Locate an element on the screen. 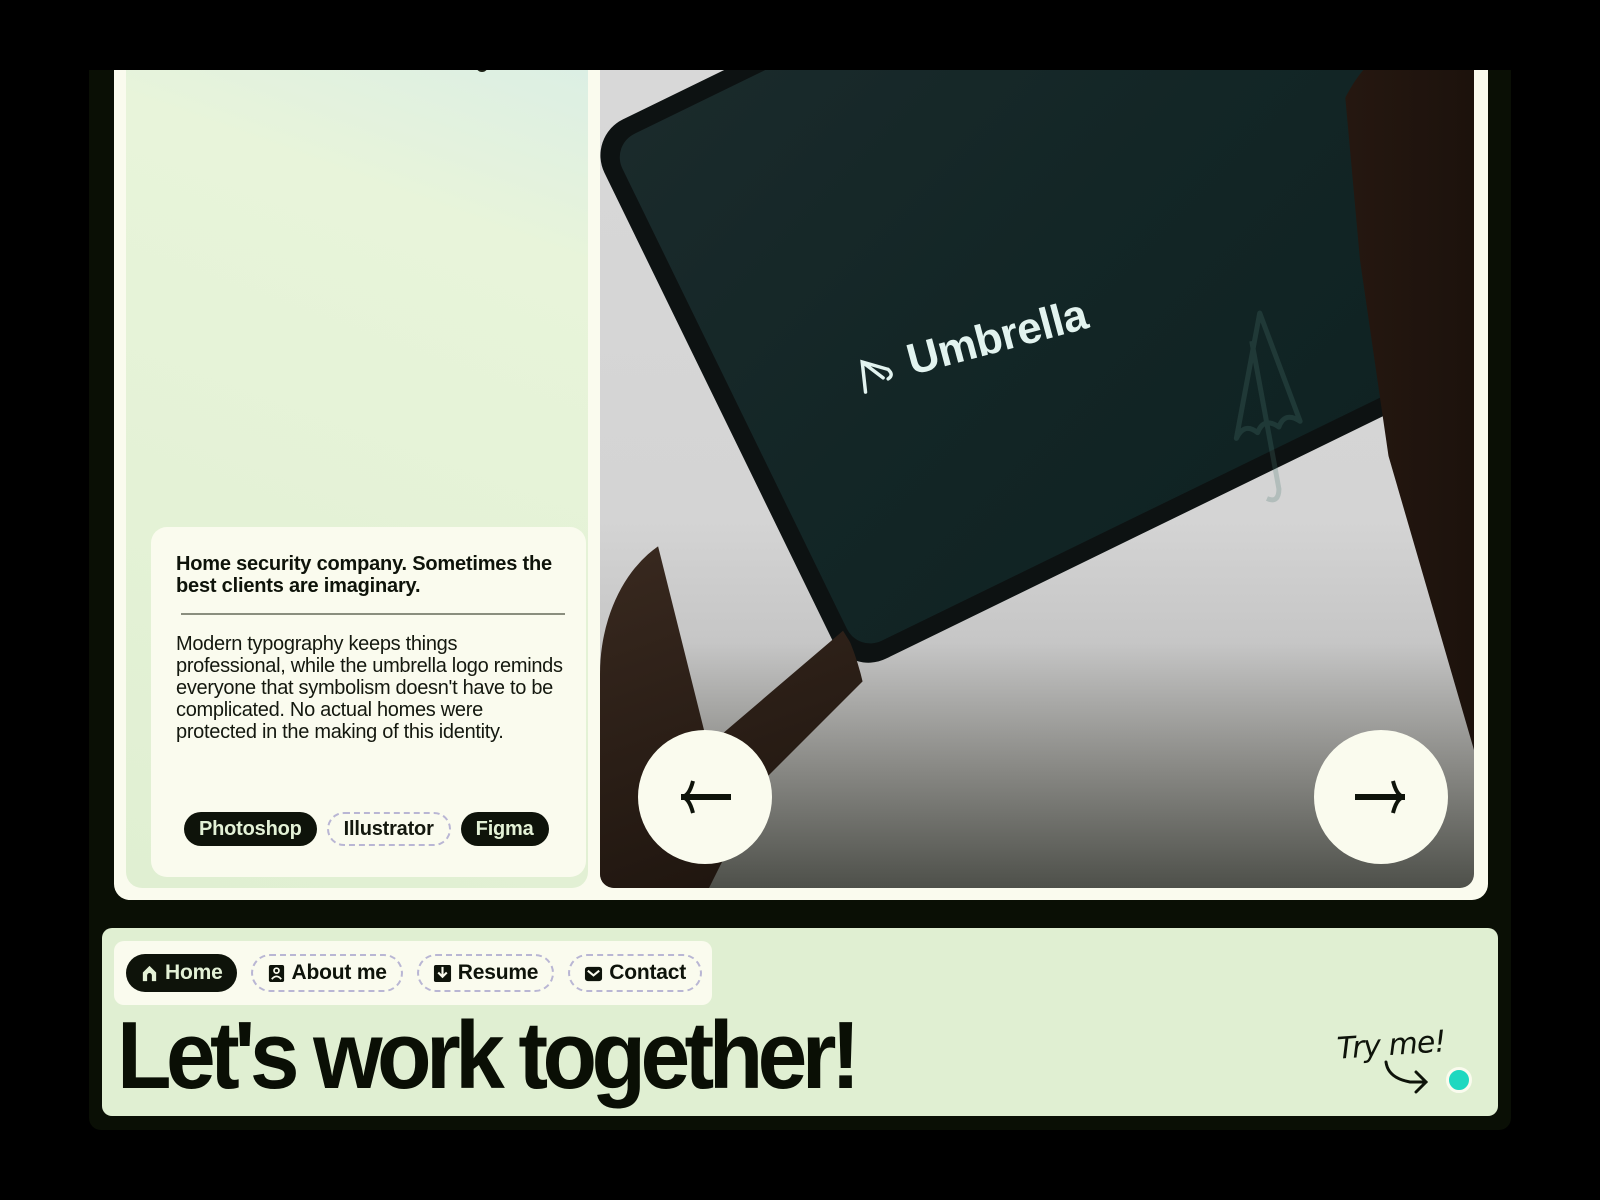 This screenshot has height=1200, width=1600. mail-icon is located at coordinates (594, 973).